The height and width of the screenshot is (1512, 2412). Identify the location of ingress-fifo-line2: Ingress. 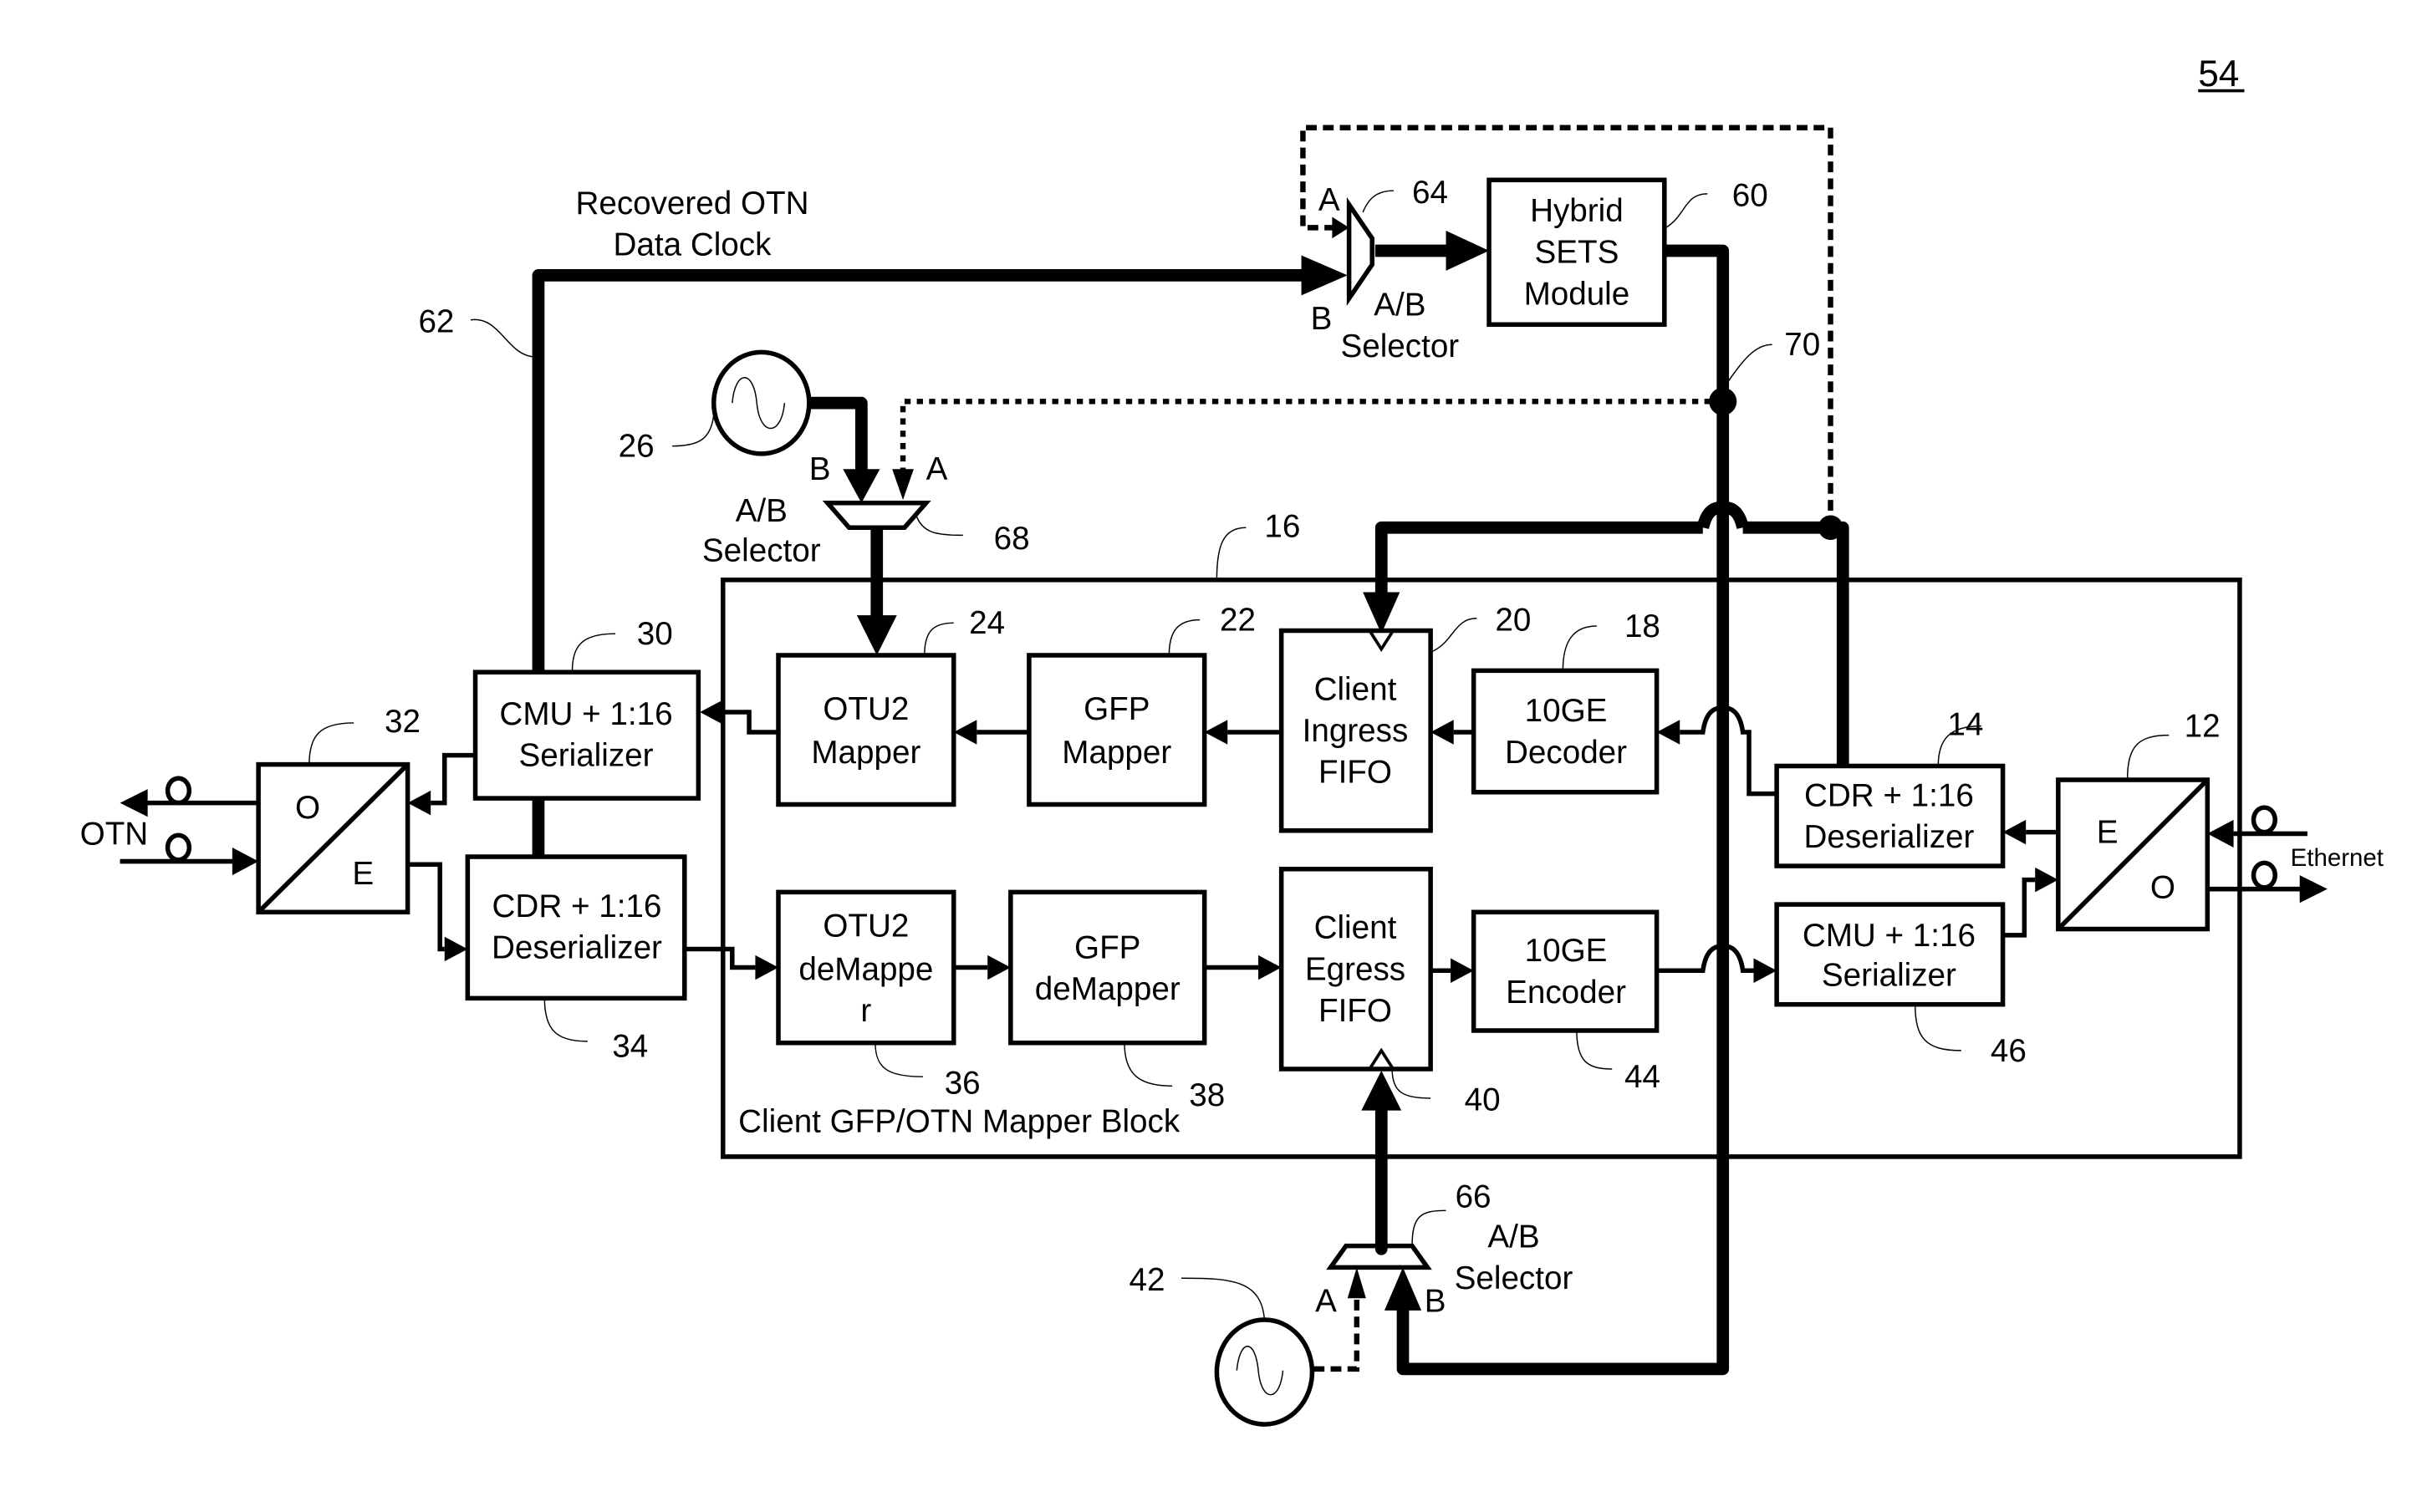
(1356, 731).